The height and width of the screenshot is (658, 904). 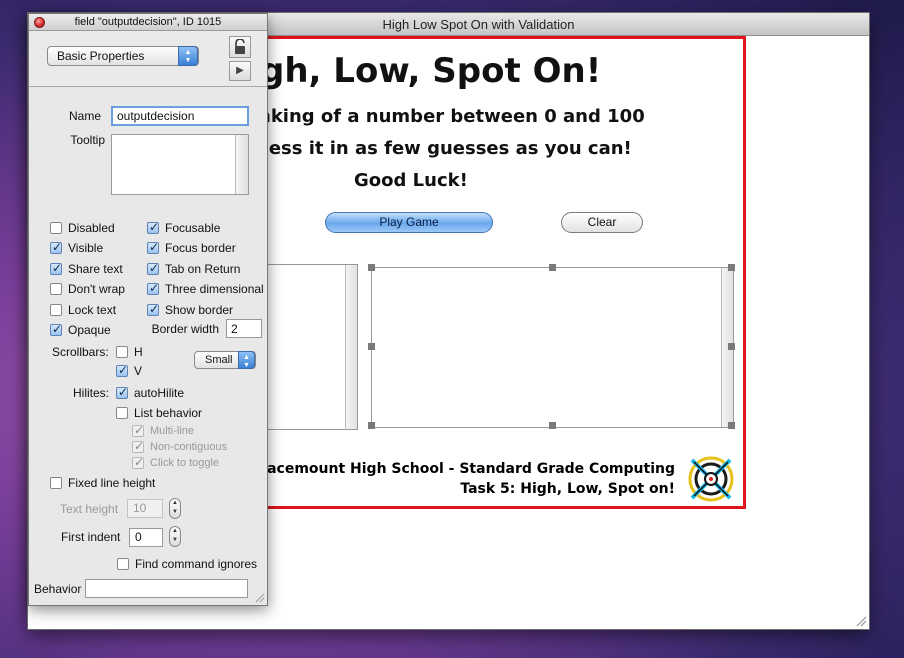 What do you see at coordinates (175, 508) in the screenshot?
I see `text-height-stepper: ▲ ▼` at bounding box center [175, 508].